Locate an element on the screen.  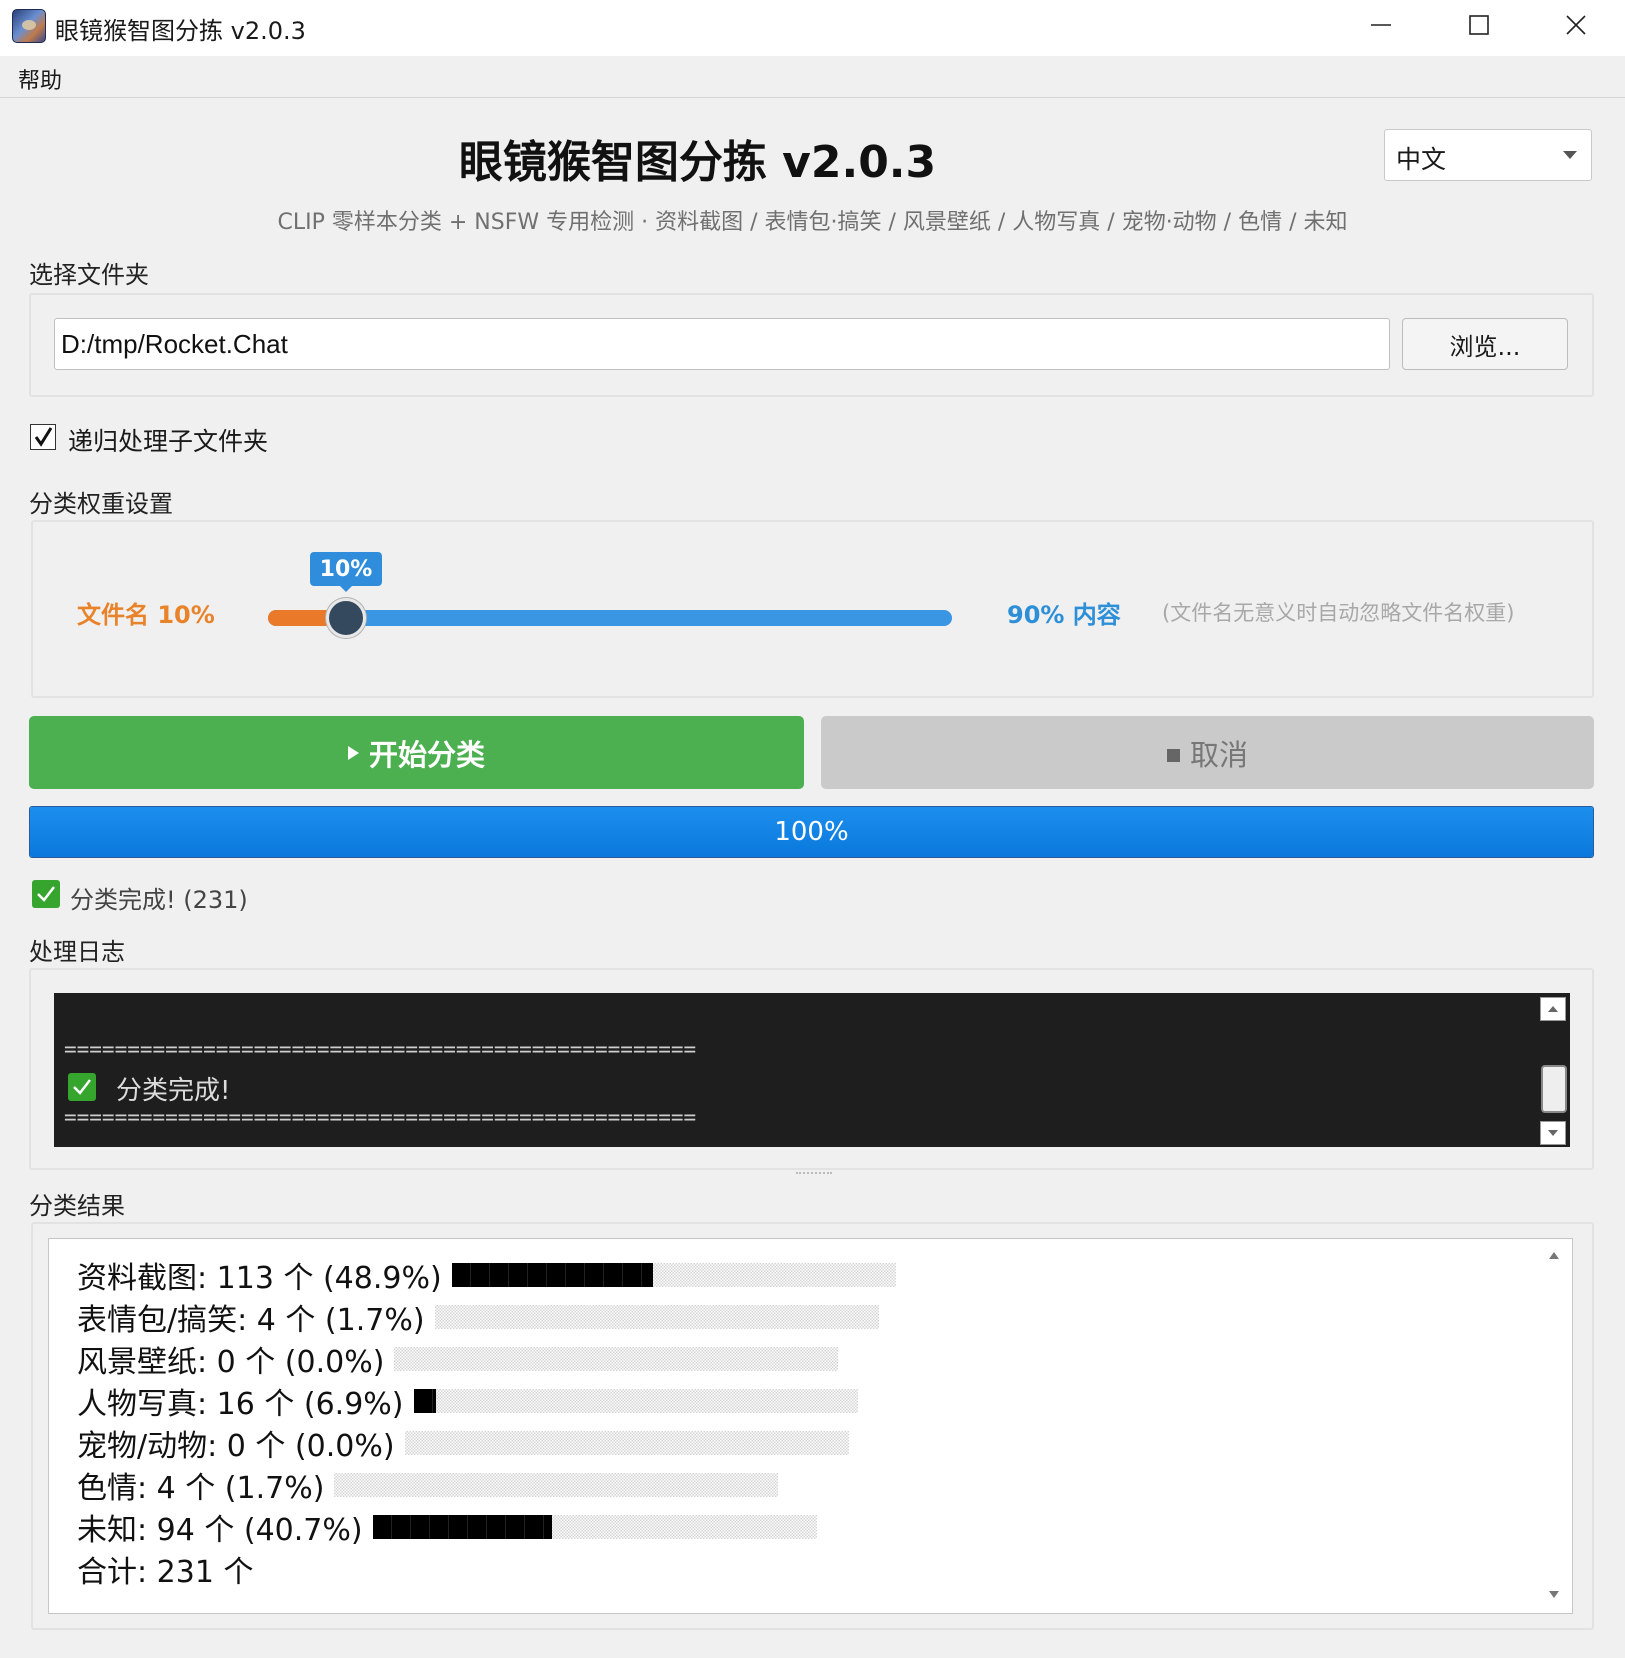
splitter-handle is located at coordinates (814, 1174).